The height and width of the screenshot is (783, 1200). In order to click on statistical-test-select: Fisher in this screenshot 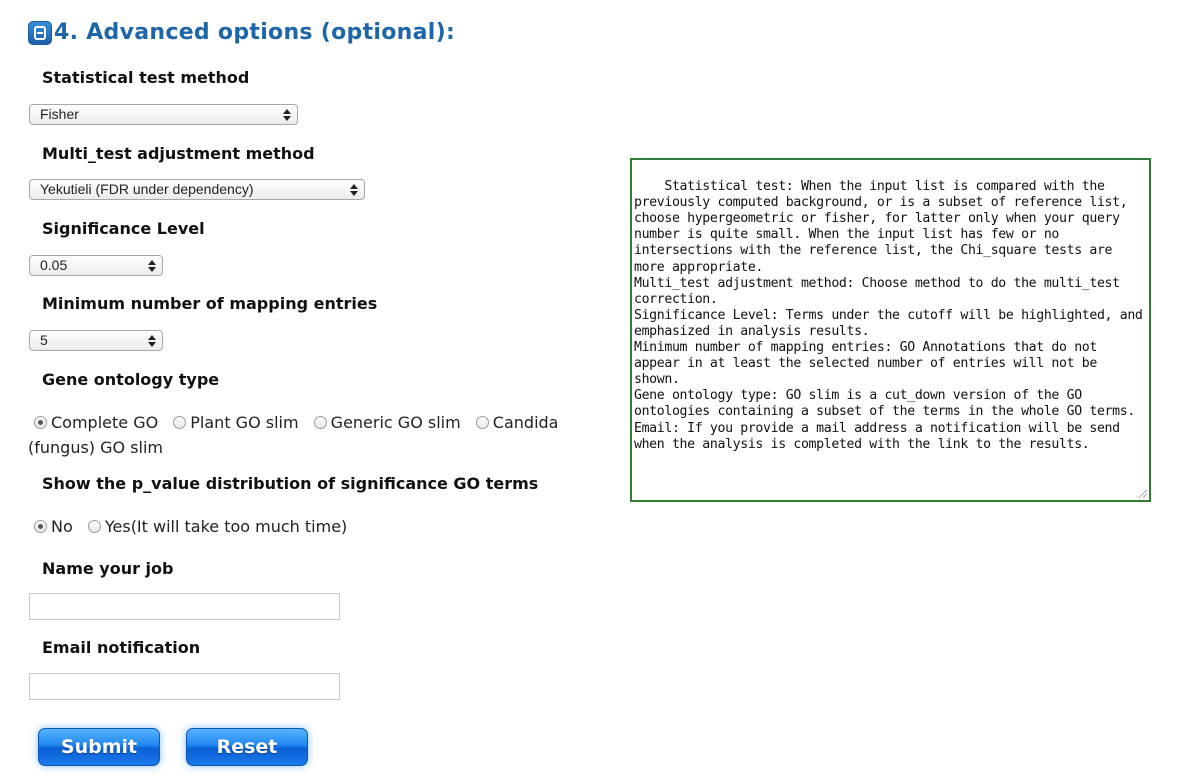, I will do `click(163, 114)`.